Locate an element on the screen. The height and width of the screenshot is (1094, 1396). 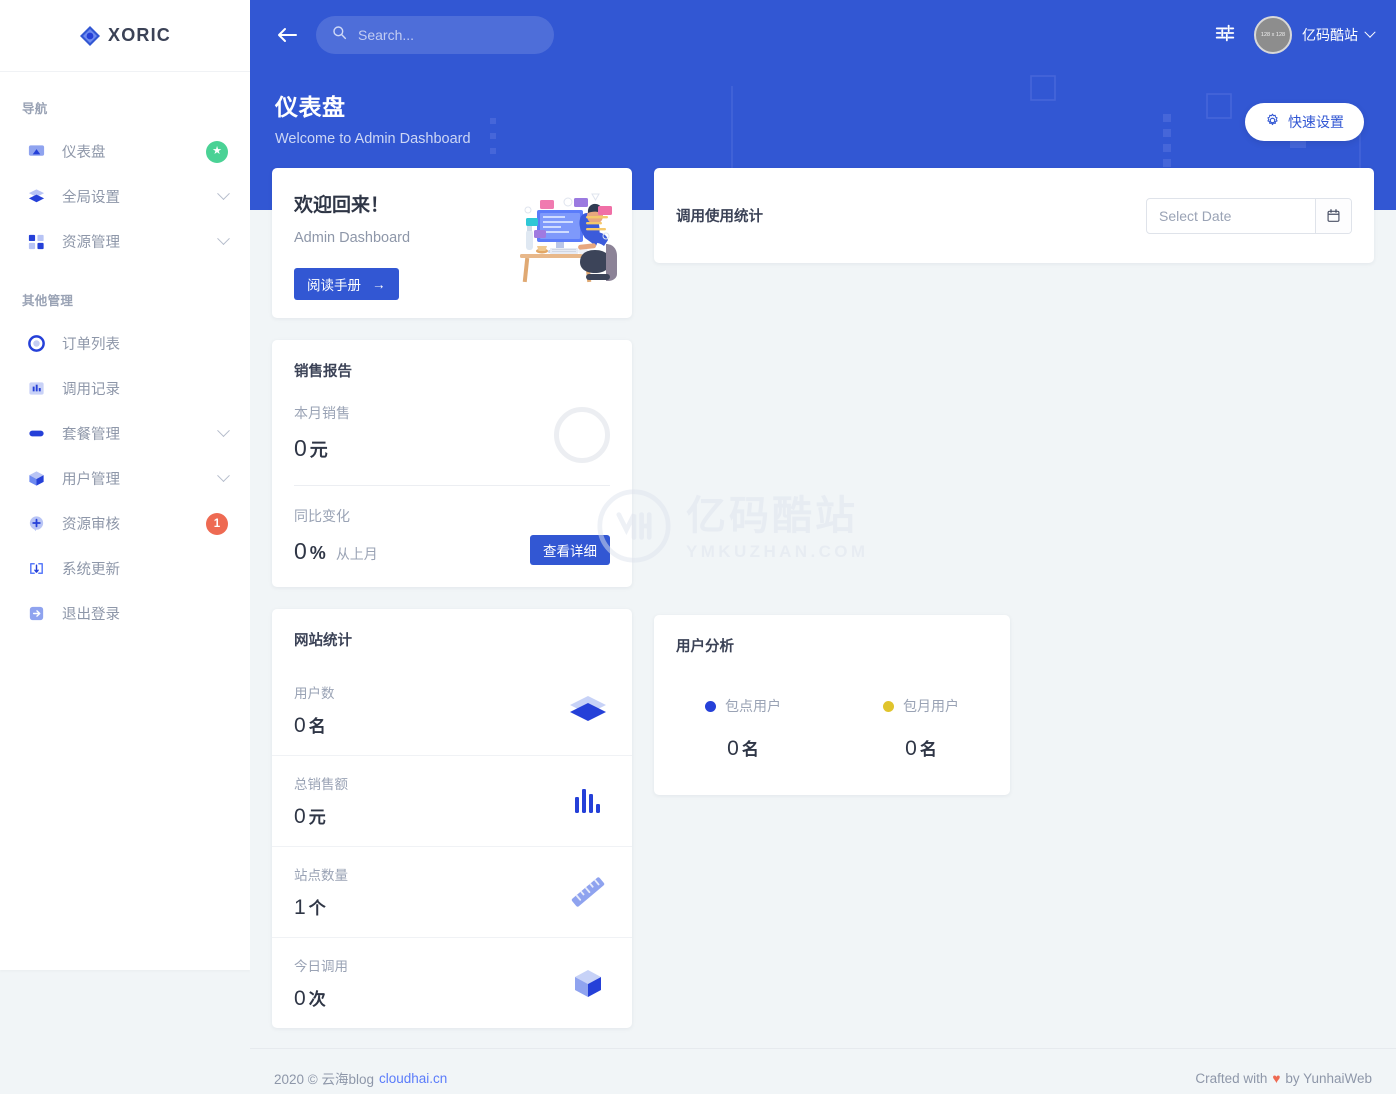
read-manual-button: 阅读手册 → is located at coordinates (346, 284).